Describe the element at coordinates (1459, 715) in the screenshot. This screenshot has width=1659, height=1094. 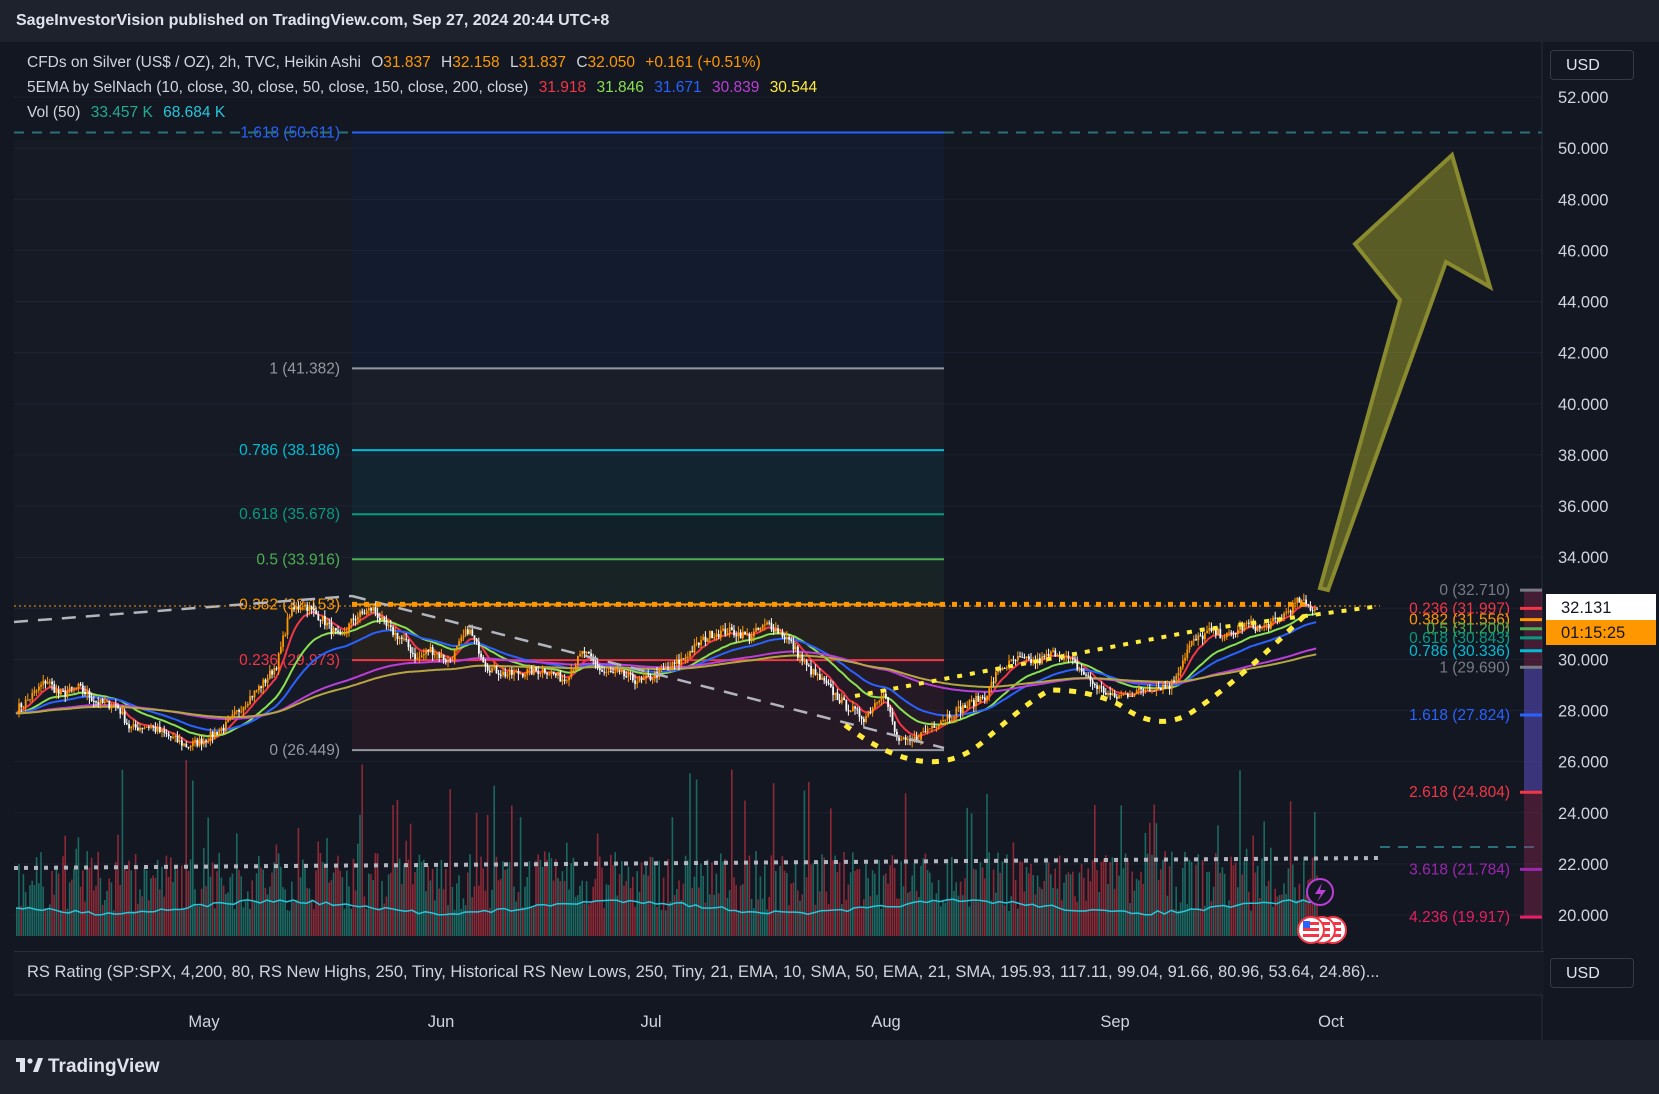
I see `fib-right-label: 1.618 (27.824)` at that location.